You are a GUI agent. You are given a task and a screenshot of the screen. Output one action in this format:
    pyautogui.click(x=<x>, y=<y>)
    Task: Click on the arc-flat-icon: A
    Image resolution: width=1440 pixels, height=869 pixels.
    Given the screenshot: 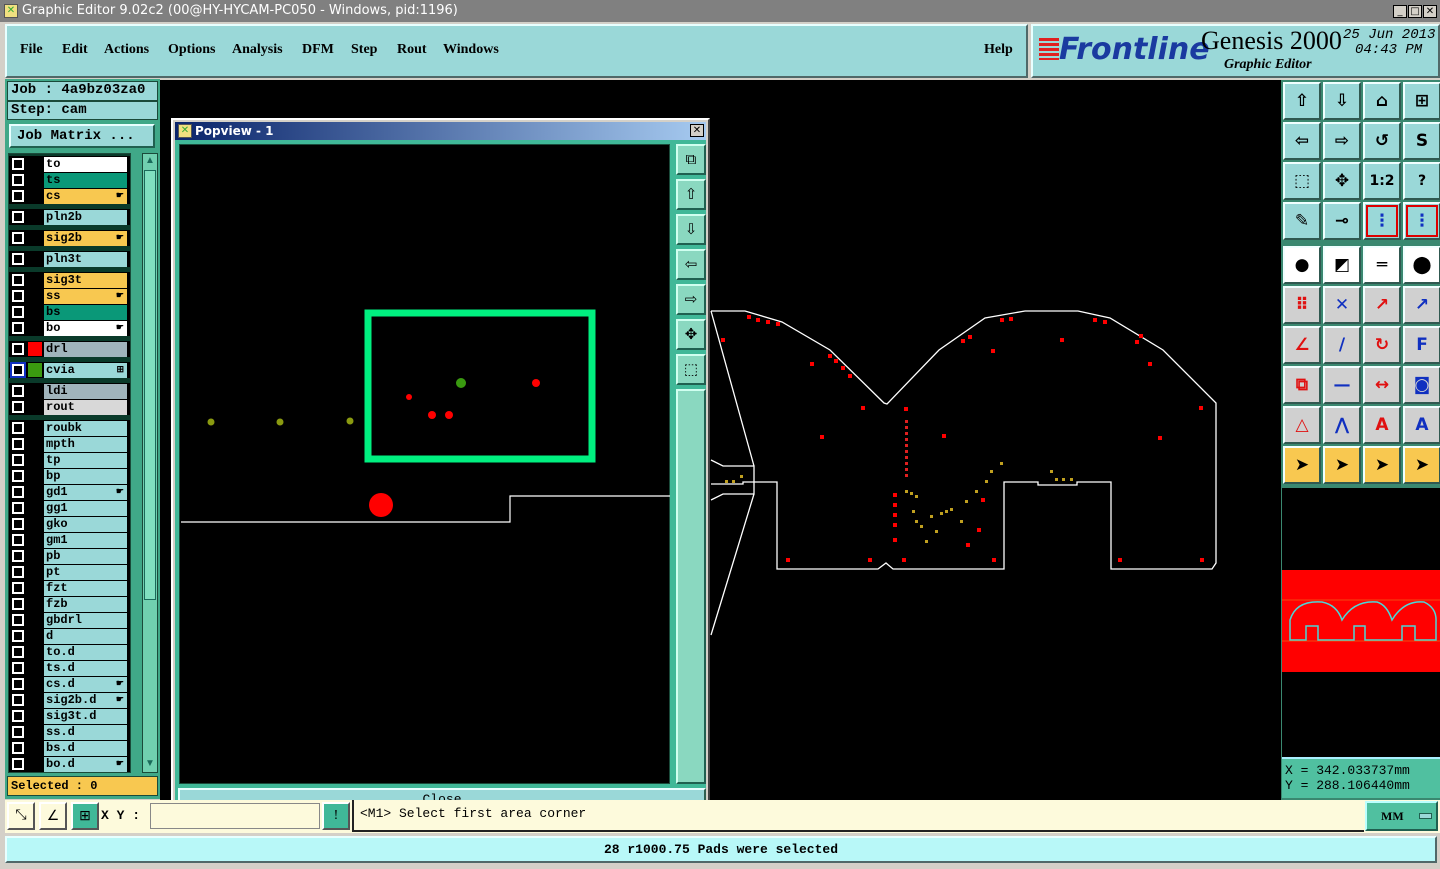 What is the action you would take?
    pyautogui.click(x=1382, y=425)
    